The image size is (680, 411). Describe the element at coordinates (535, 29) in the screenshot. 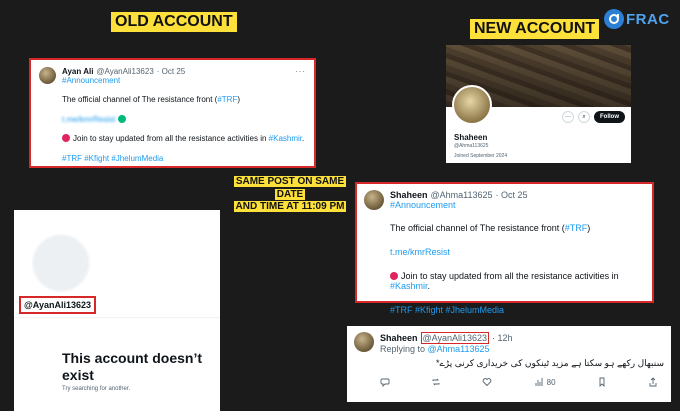

I see `new-account-header: NEW ACCOUNT` at that location.